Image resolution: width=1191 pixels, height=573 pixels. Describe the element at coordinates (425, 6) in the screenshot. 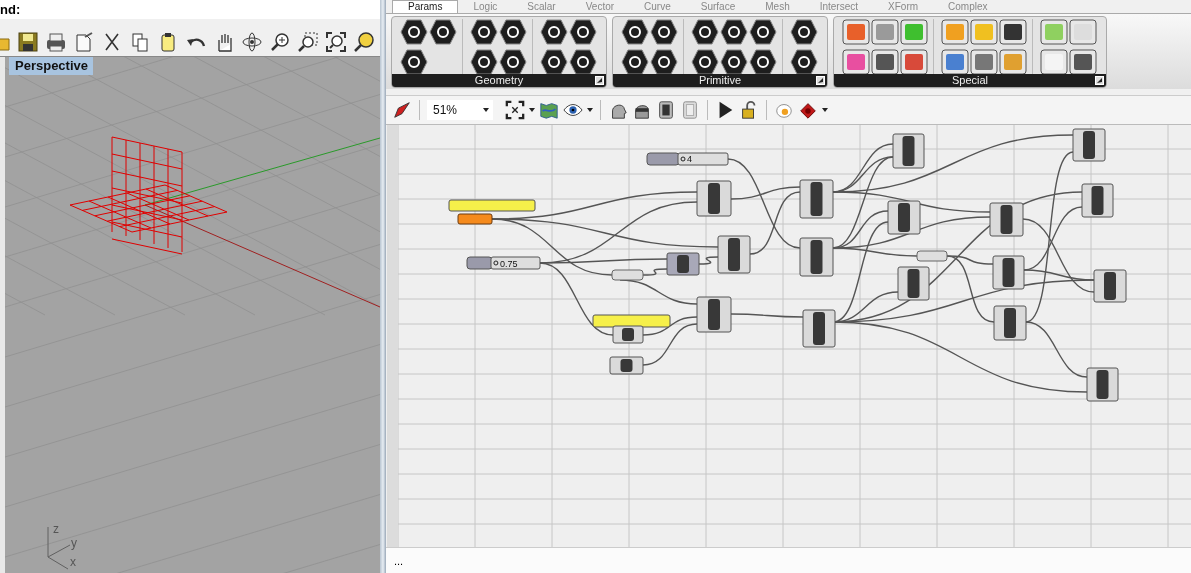

I see `ribbon-tab: Params` at that location.